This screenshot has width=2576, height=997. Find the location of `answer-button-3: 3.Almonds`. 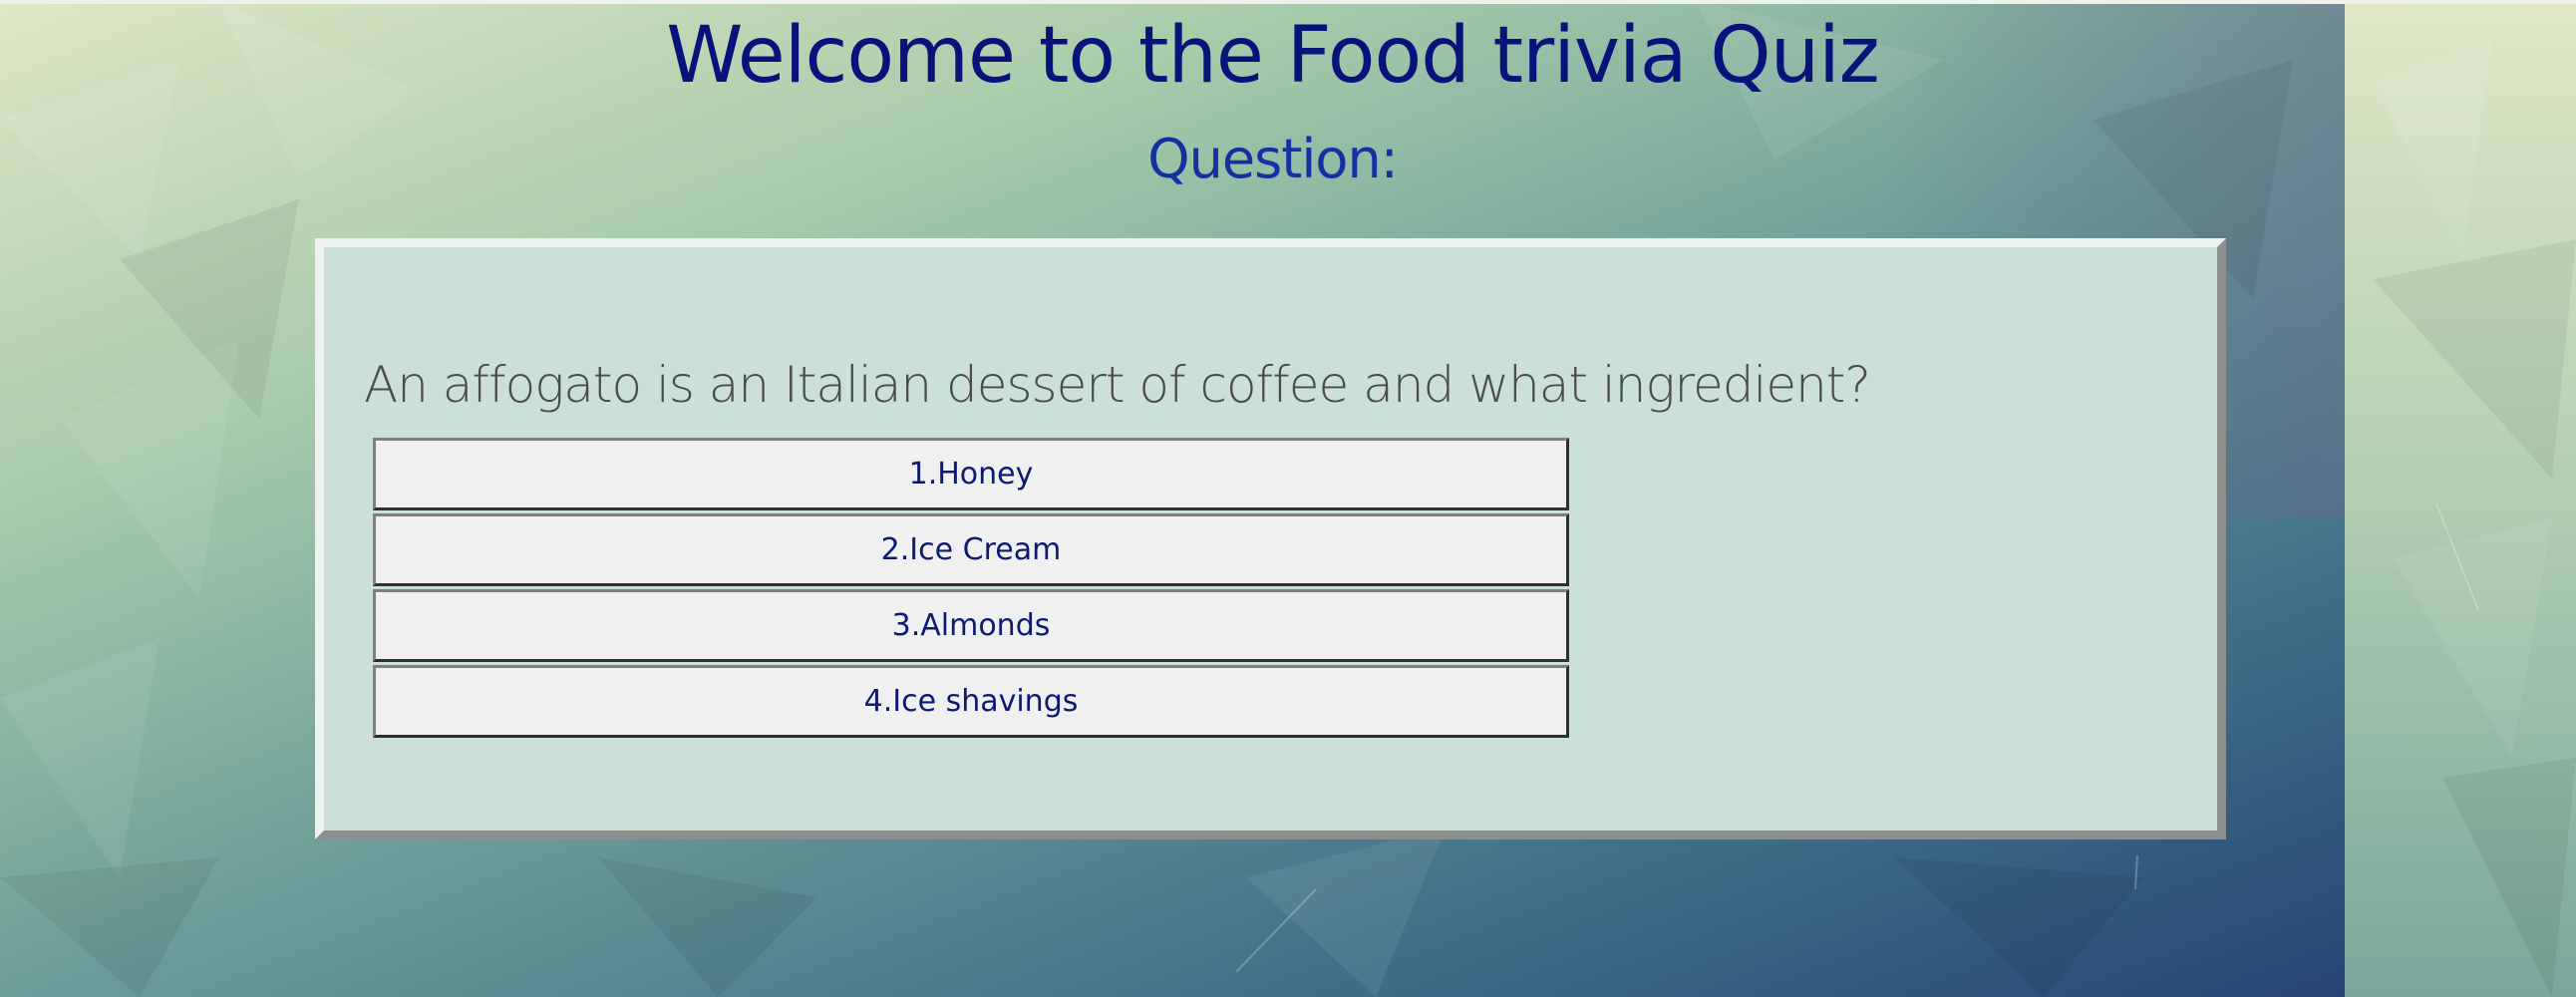

answer-button-3: 3.Almonds is located at coordinates (971, 625).